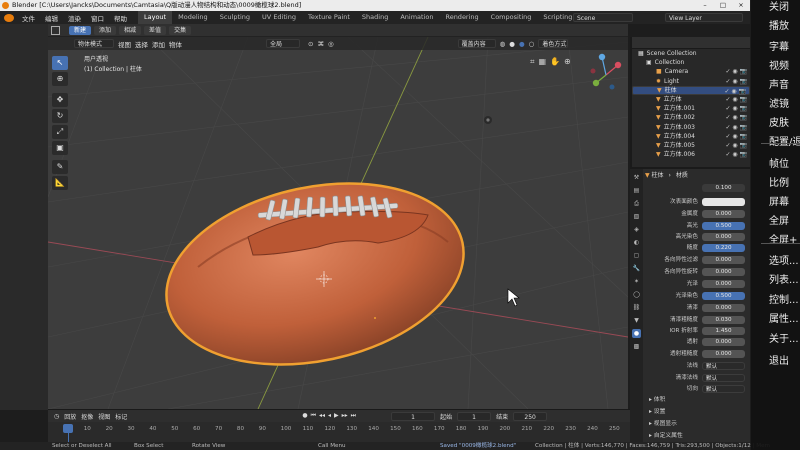  Describe the element at coordinates (723, 331) in the screenshot. I see `prop-value-field: 1.450` at that location.